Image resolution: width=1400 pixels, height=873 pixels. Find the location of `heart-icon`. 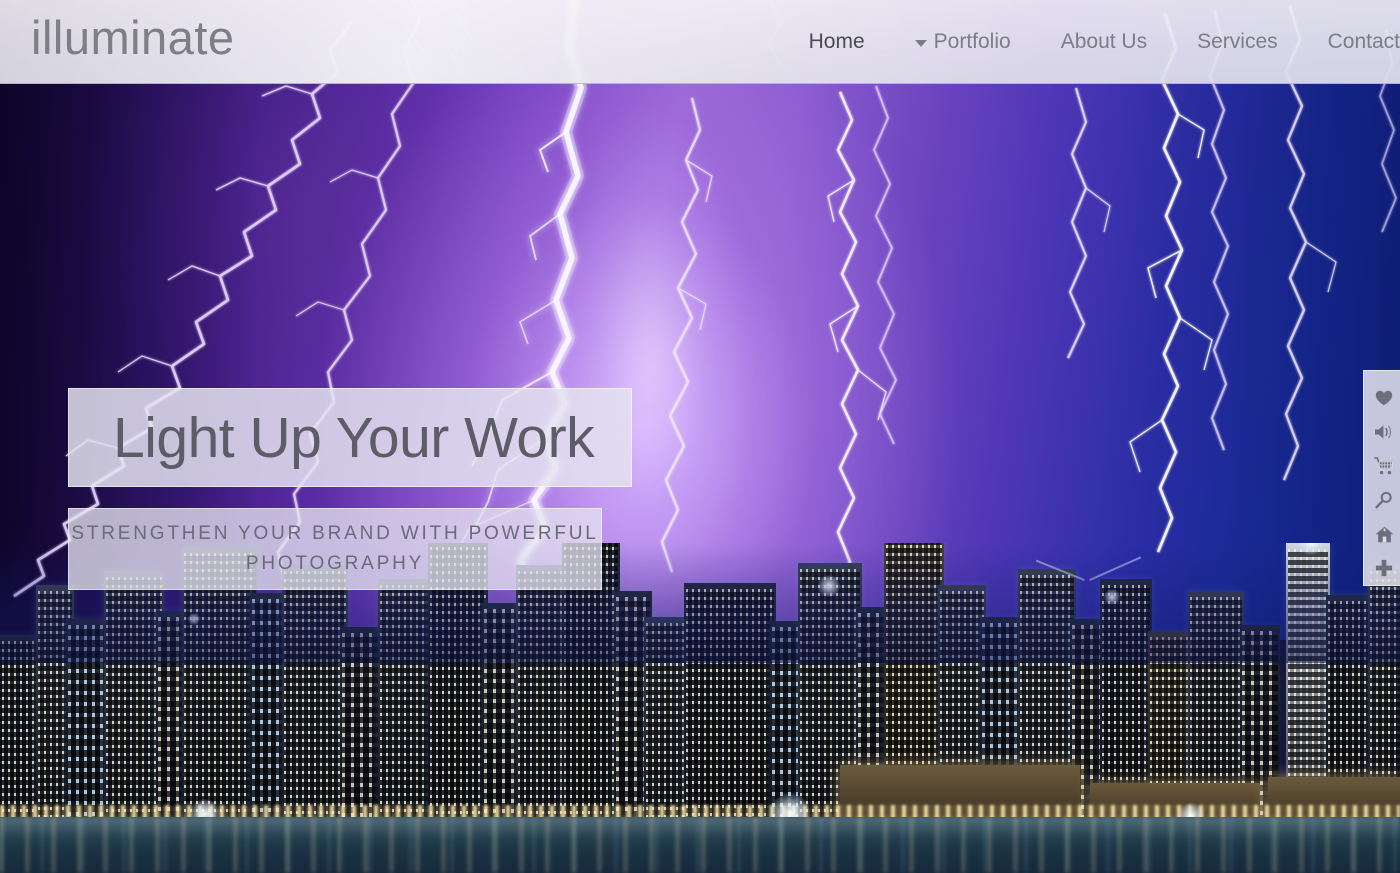

heart-icon is located at coordinates (1384, 398).